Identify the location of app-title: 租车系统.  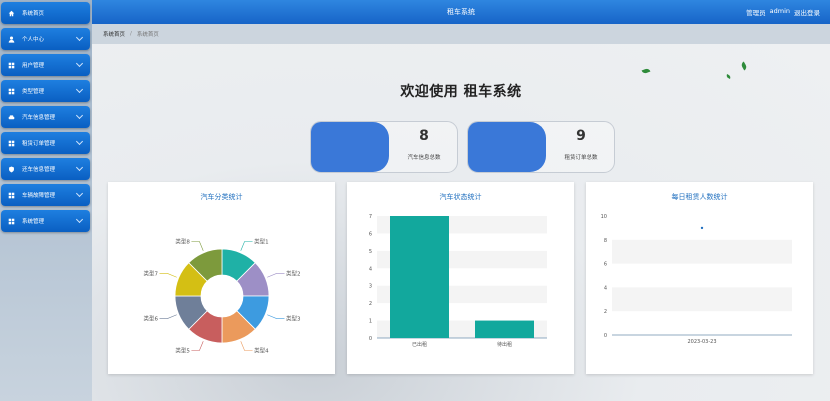
(461, 12).